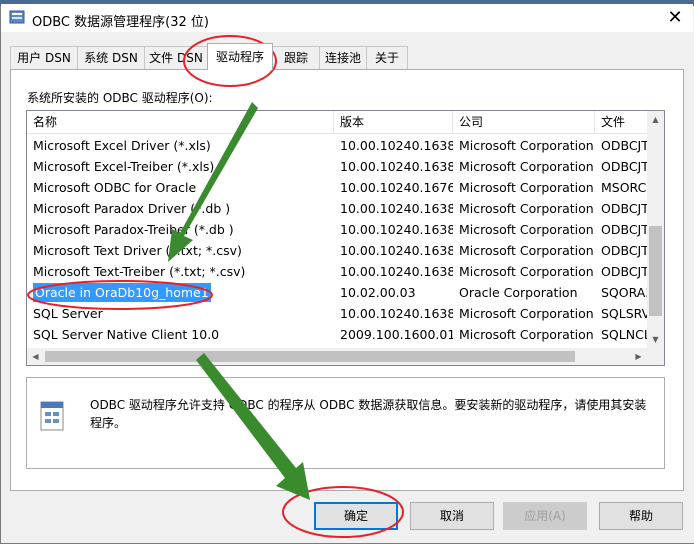  Describe the element at coordinates (122, 145) in the screenshot. I see `cell-name-text: Microsoft Excel Driver (*.xls)` at that location.